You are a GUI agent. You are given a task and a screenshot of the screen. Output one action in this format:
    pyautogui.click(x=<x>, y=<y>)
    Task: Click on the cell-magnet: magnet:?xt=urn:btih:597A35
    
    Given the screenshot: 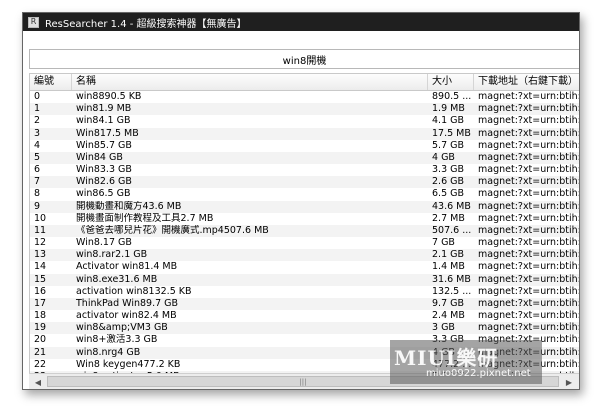 What is the action you would take?
    pyautogui.click(x=528, y=194)
    